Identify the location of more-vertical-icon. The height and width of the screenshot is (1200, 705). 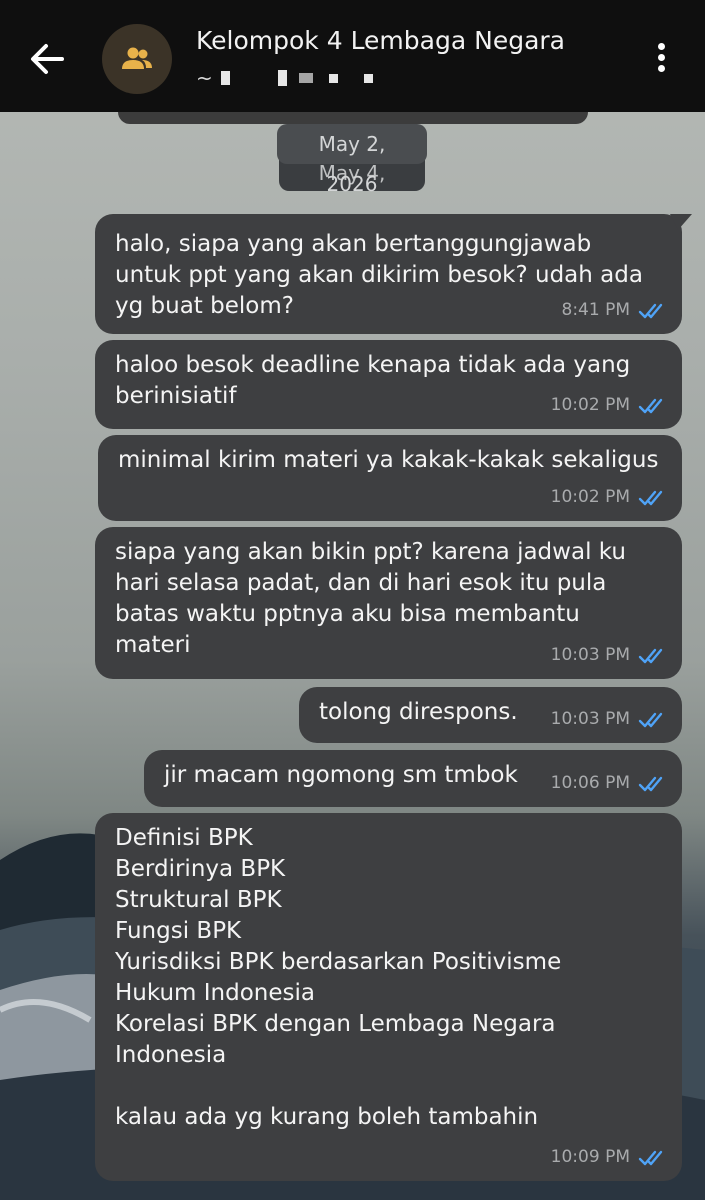
(661, 57).